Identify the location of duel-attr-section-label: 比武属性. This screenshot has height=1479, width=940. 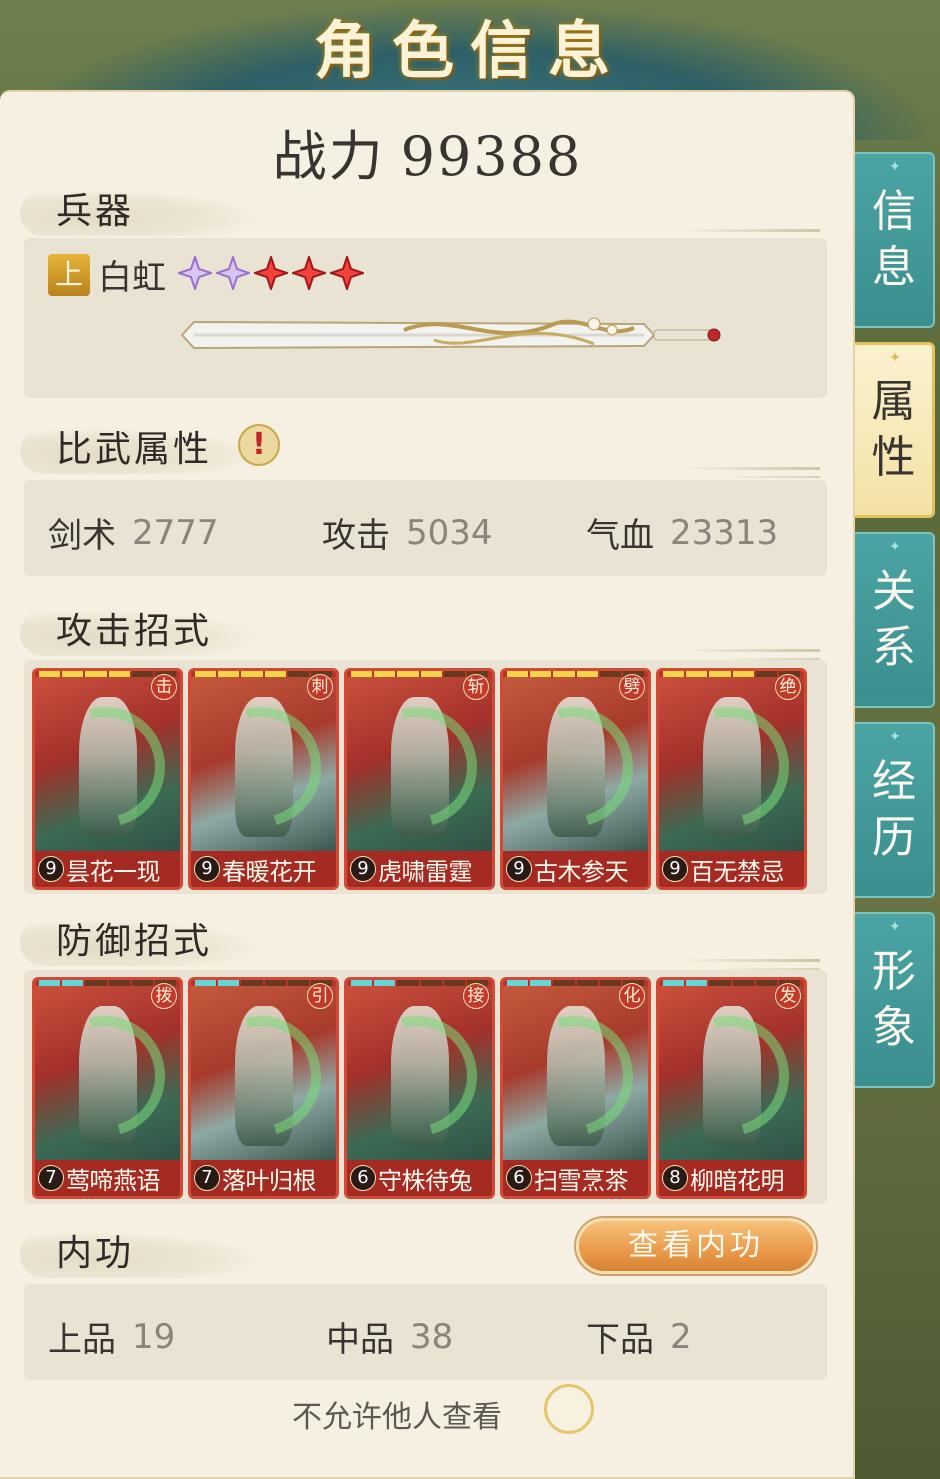
(134, 449).